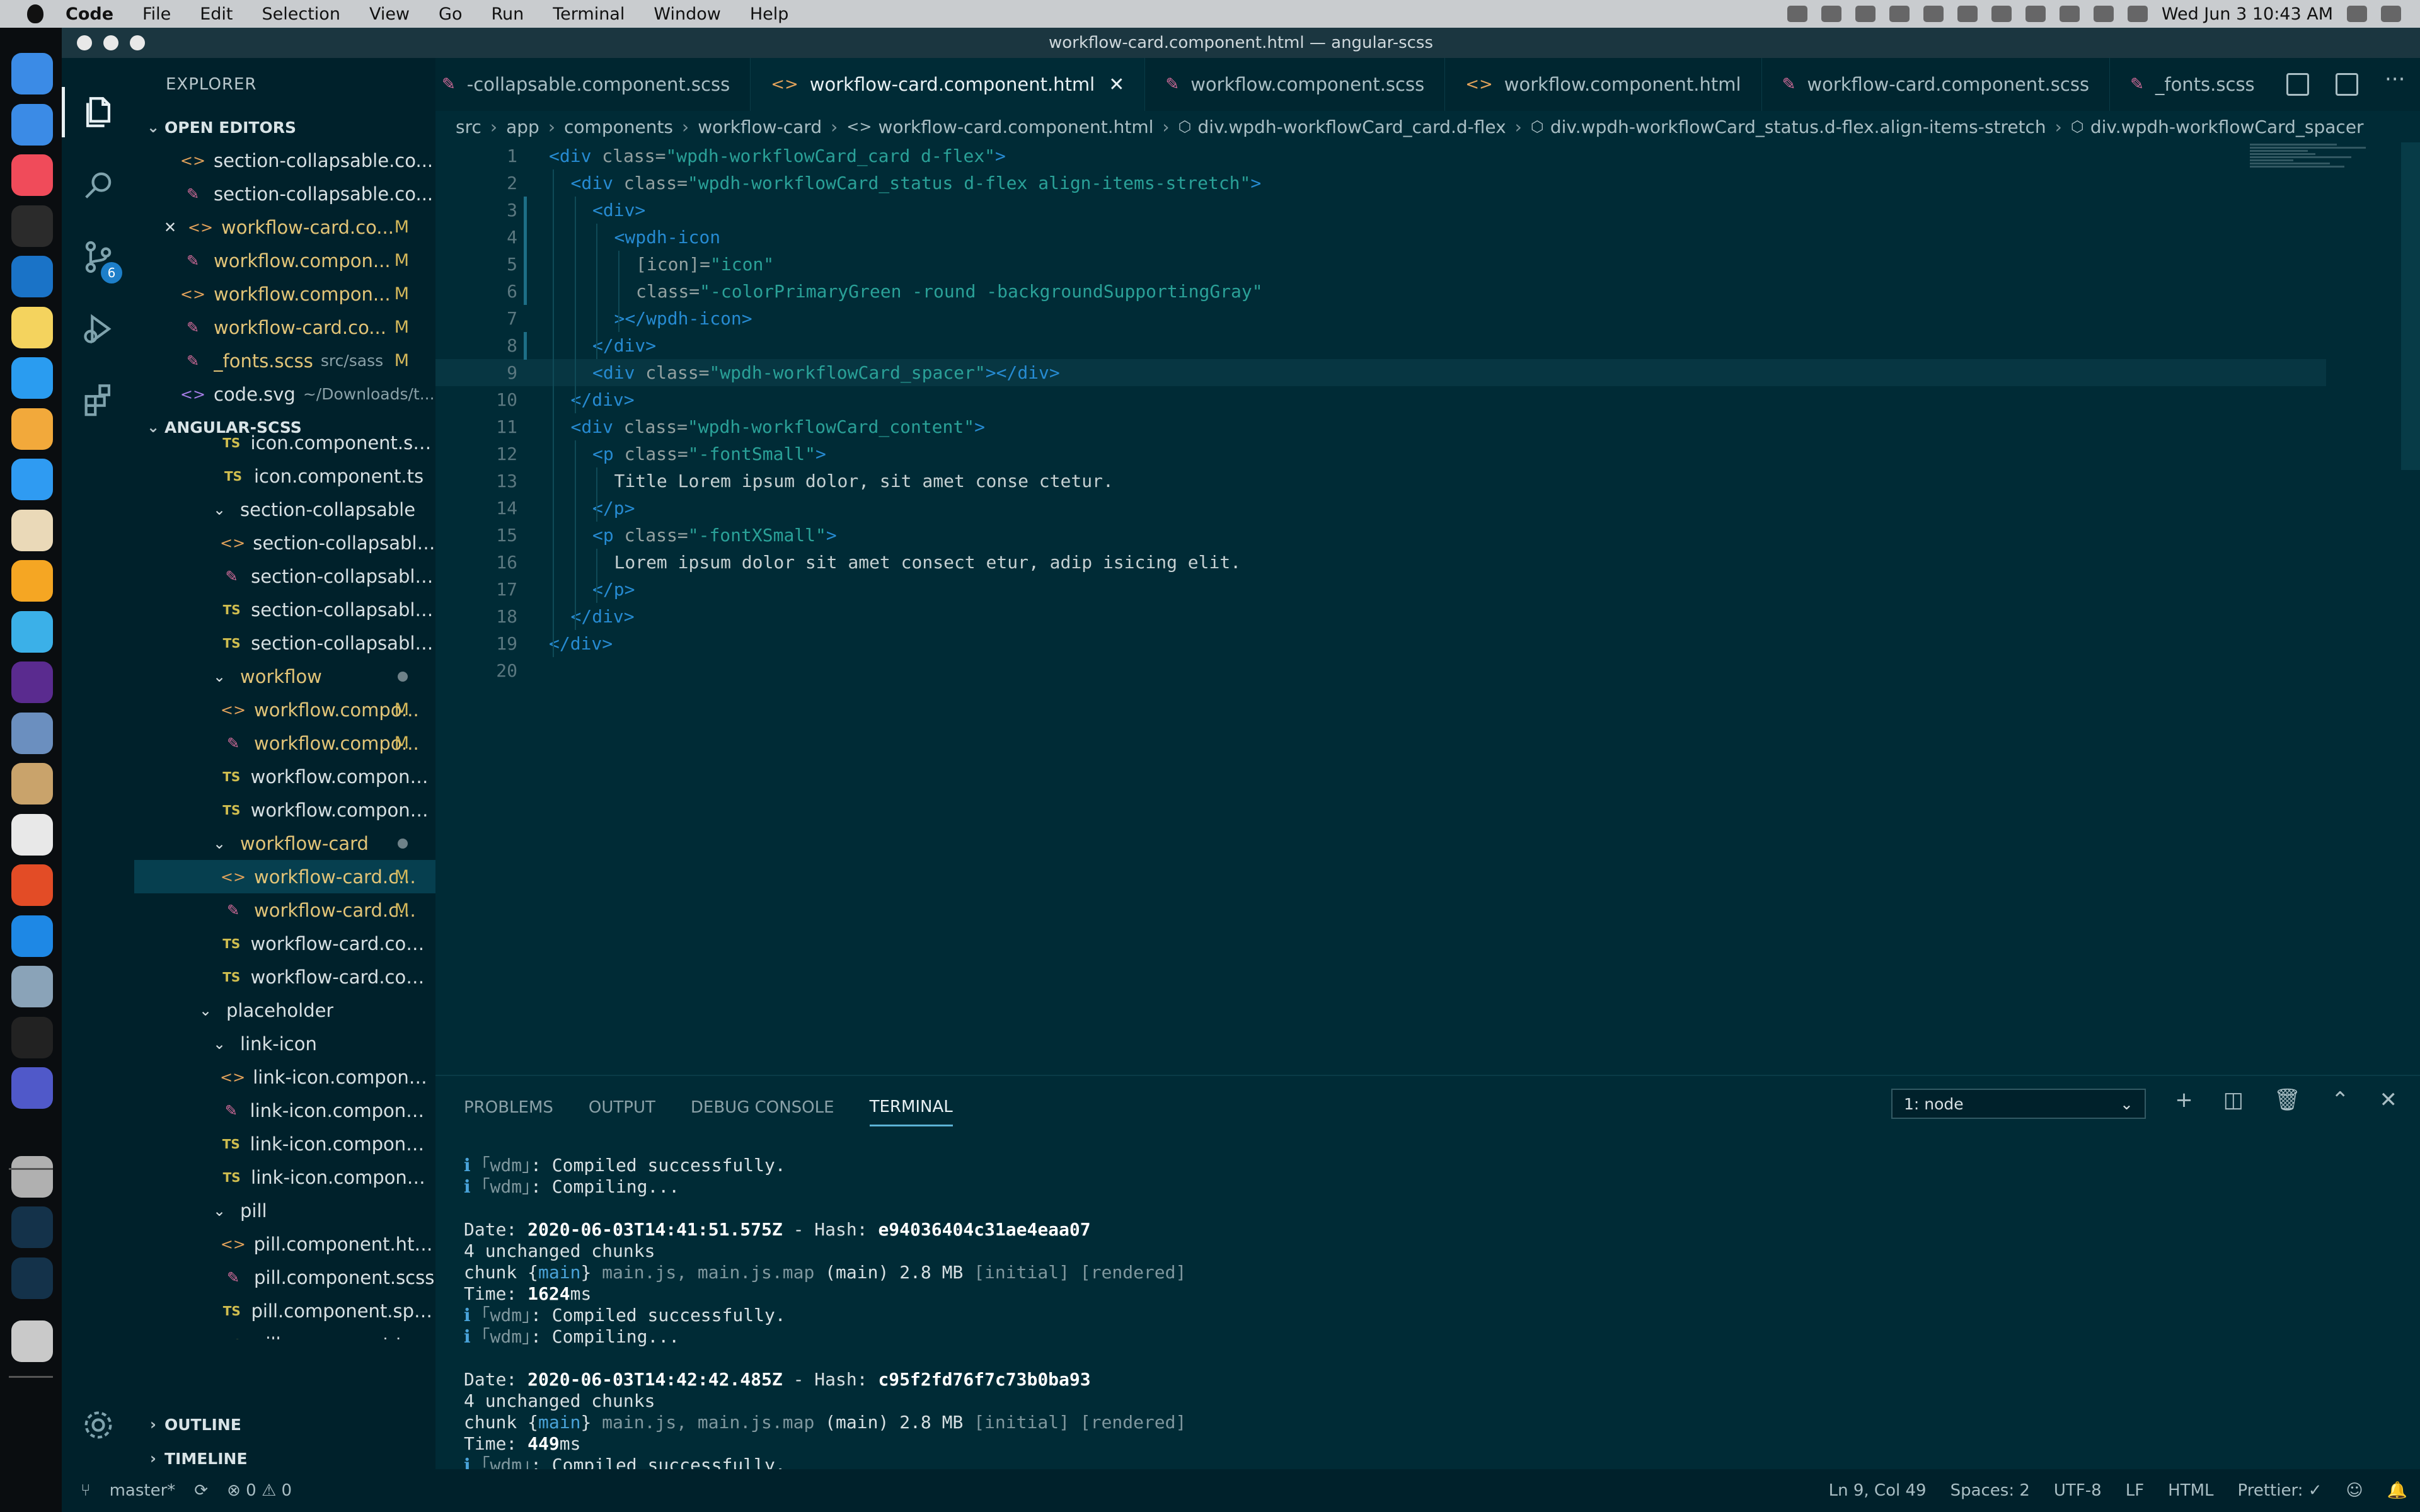 This screenshot has width=2420, height=1512. What do you see at coordinates (1900, 14) in the screenshot?
I see `drive-icon` at bounding box center [1900, 14].